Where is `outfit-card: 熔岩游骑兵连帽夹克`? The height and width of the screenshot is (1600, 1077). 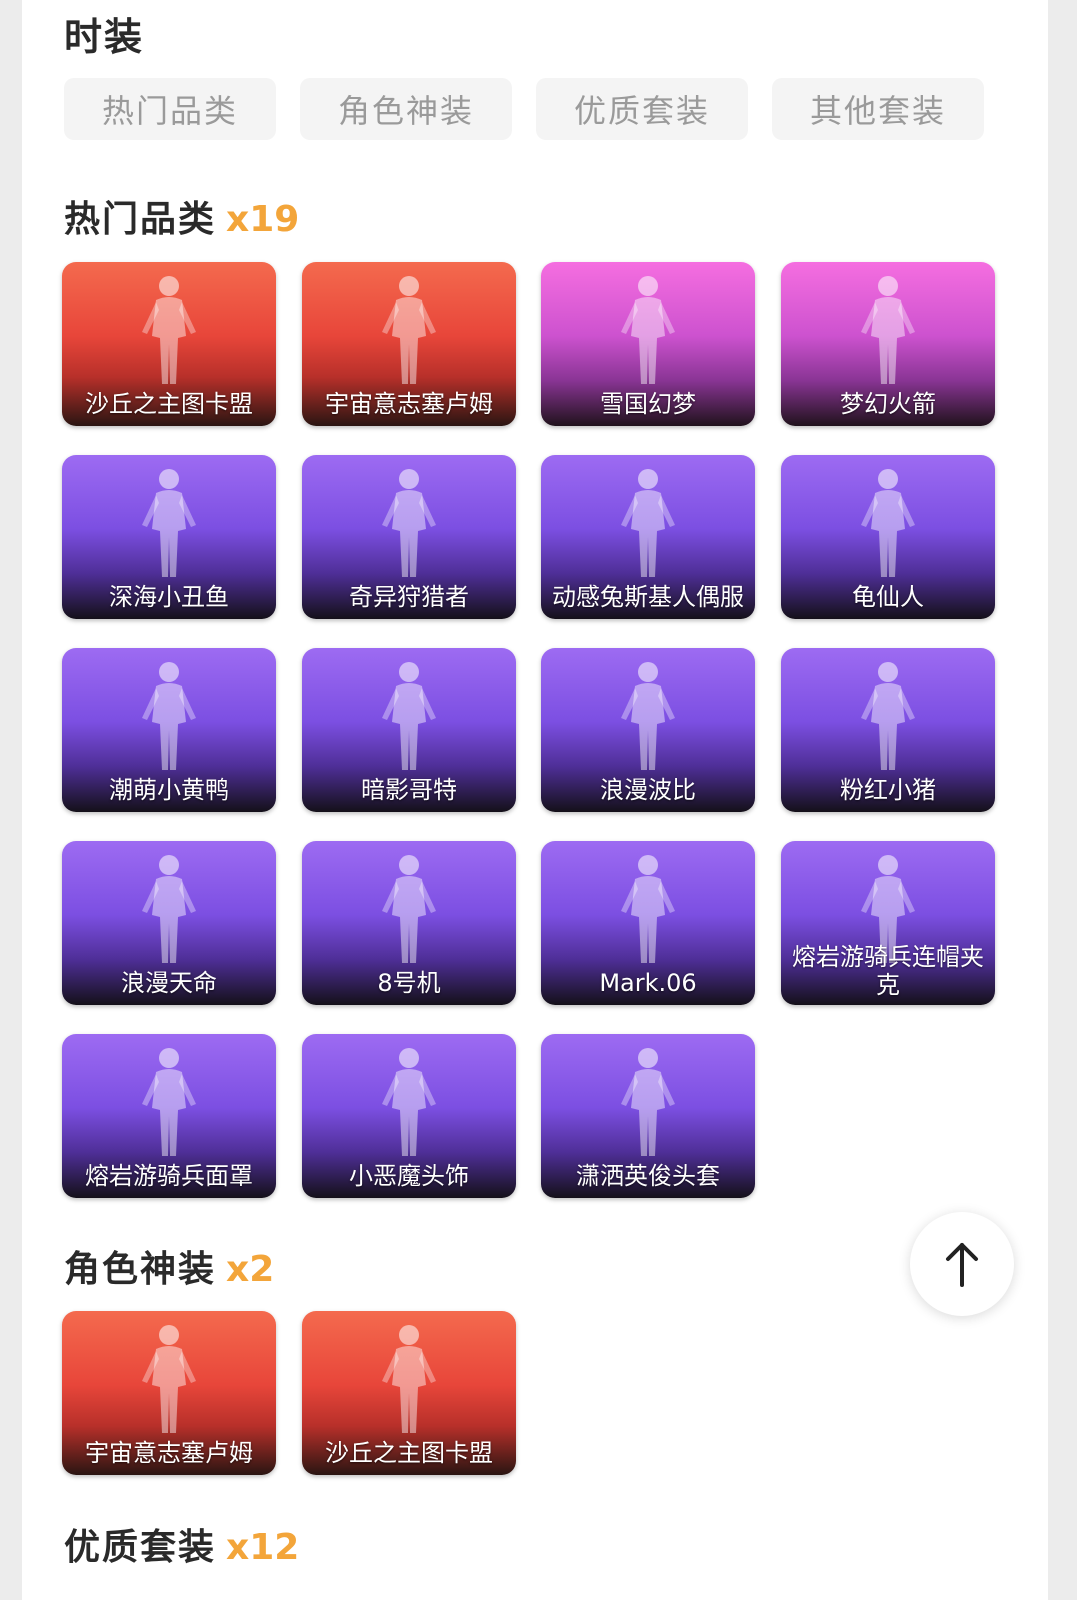
outfit-card: 熔岩游骑兵连帽夹克 is located at coordinates (888, 923).